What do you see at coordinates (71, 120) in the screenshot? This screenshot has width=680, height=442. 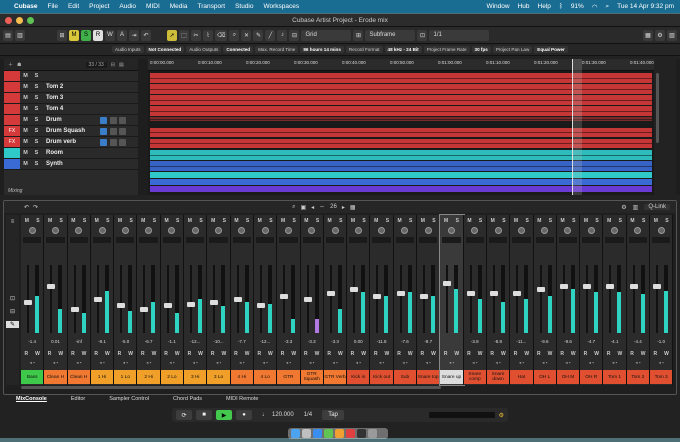 I see `track-row: M S Drum` at bounding box center [71, 120].